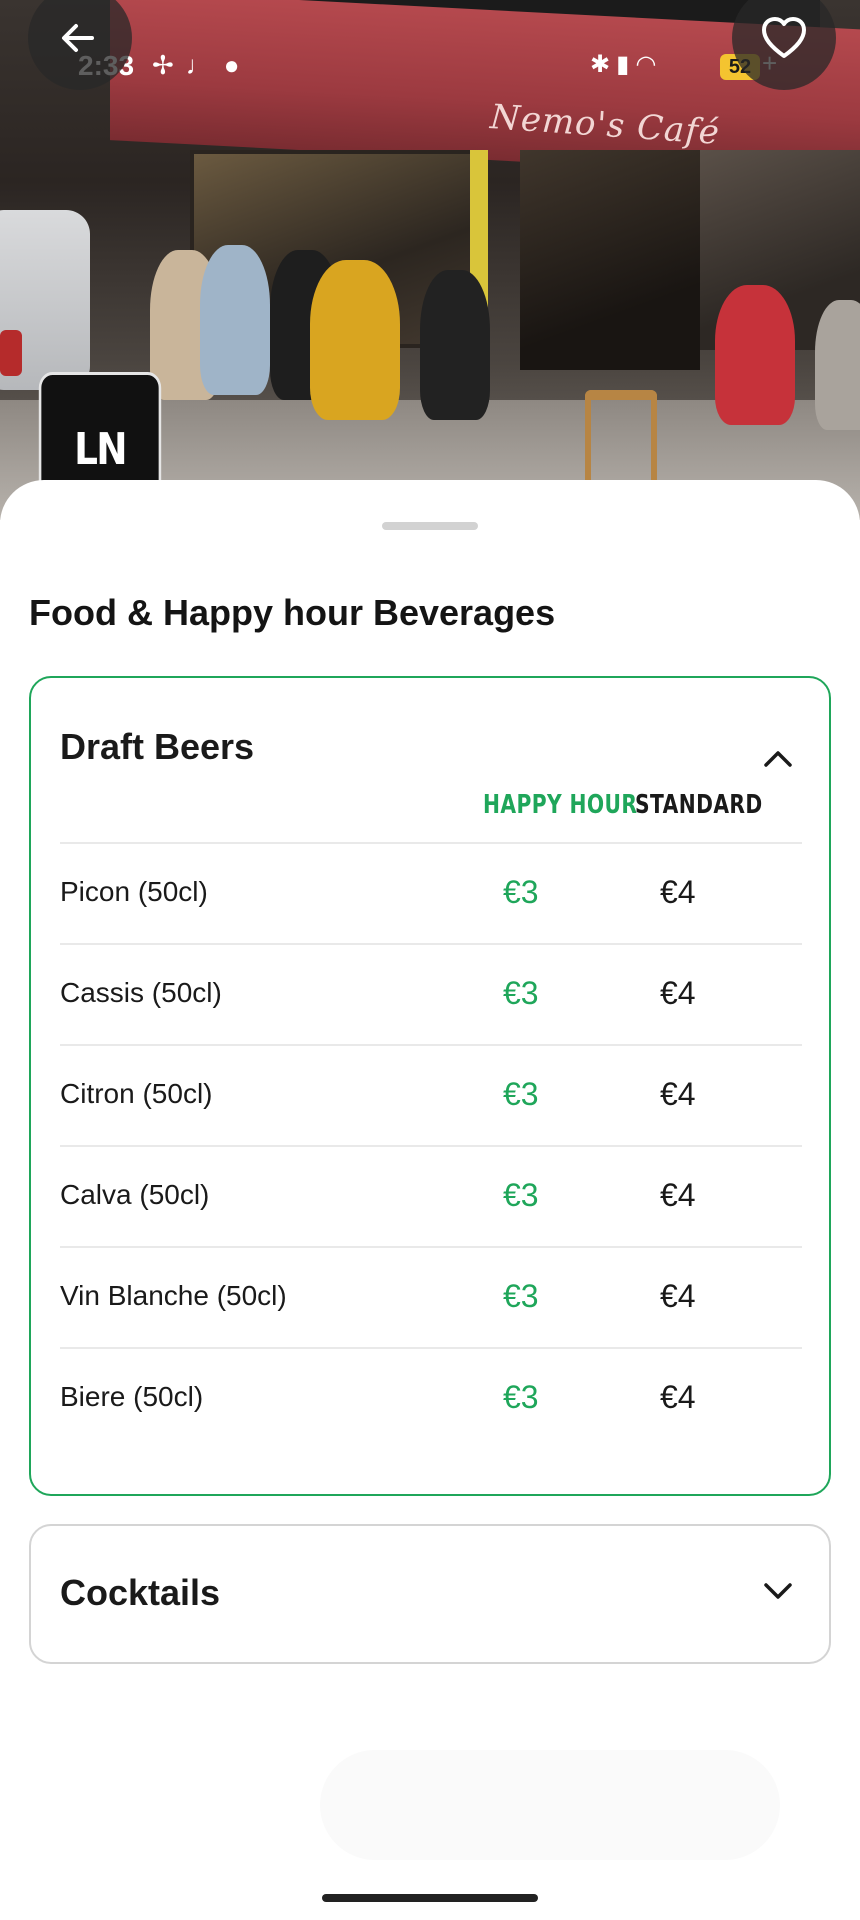  What do you see at coordinates (431, 1397) in the screenshot?
I see `table-row: Biere (50cl) €3 €4` at bounding box center [431, 1397].